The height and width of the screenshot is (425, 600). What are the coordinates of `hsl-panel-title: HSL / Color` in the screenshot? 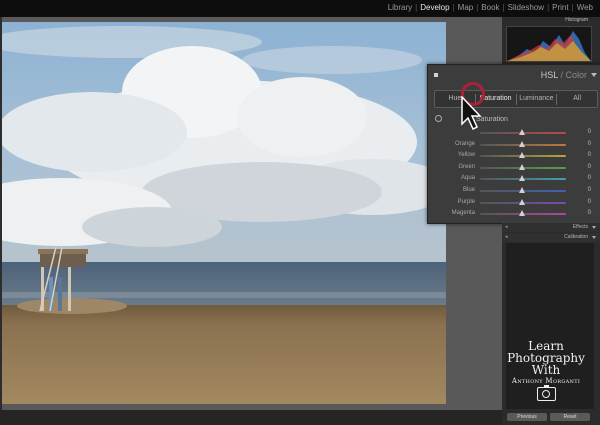 It's located at (564, 75).